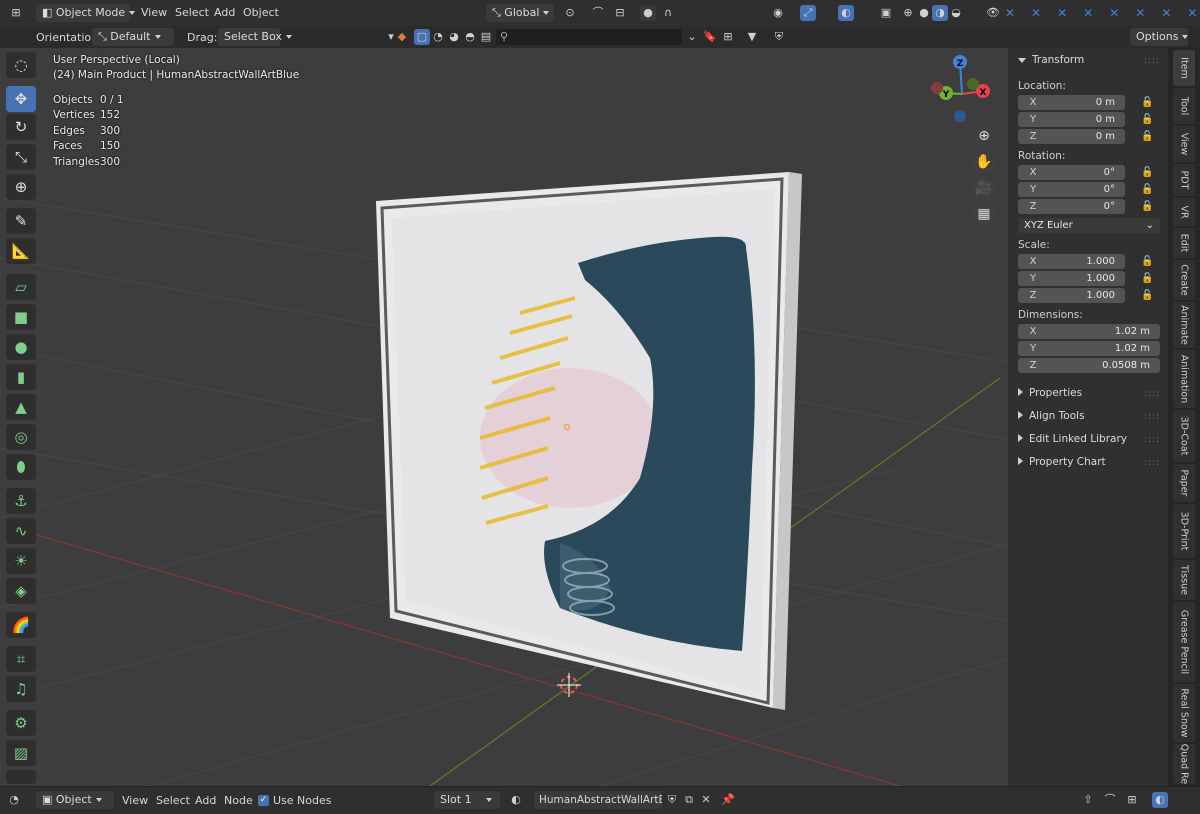 The height and width of the screenshot is (814, 1200). What do you see at coordinates (467, 800) in the screenshot?
I see `slot-dropdown: Slot 1` at bounding box center [467, 800].